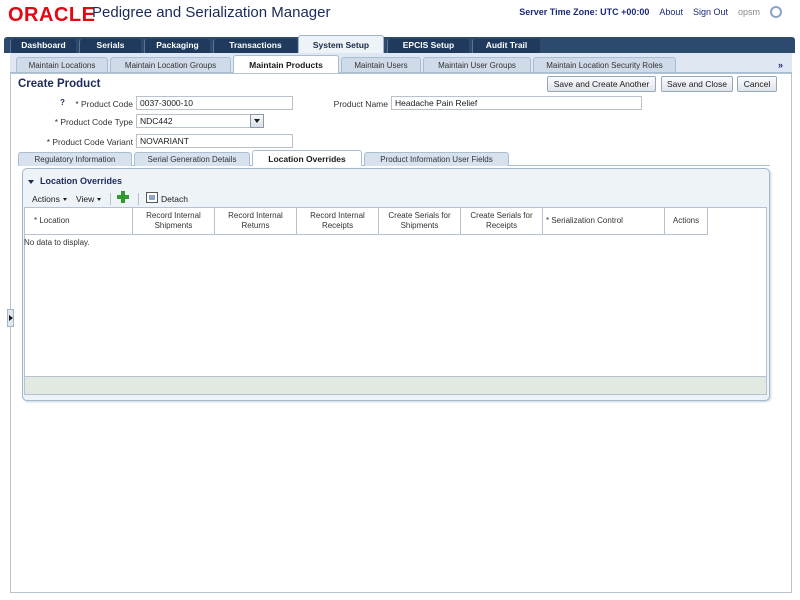 This screenshot has height=600, width=800. Describe the element at coordinates (10, 318) in the screenshot. I see `expand-panel-icon` at that location.